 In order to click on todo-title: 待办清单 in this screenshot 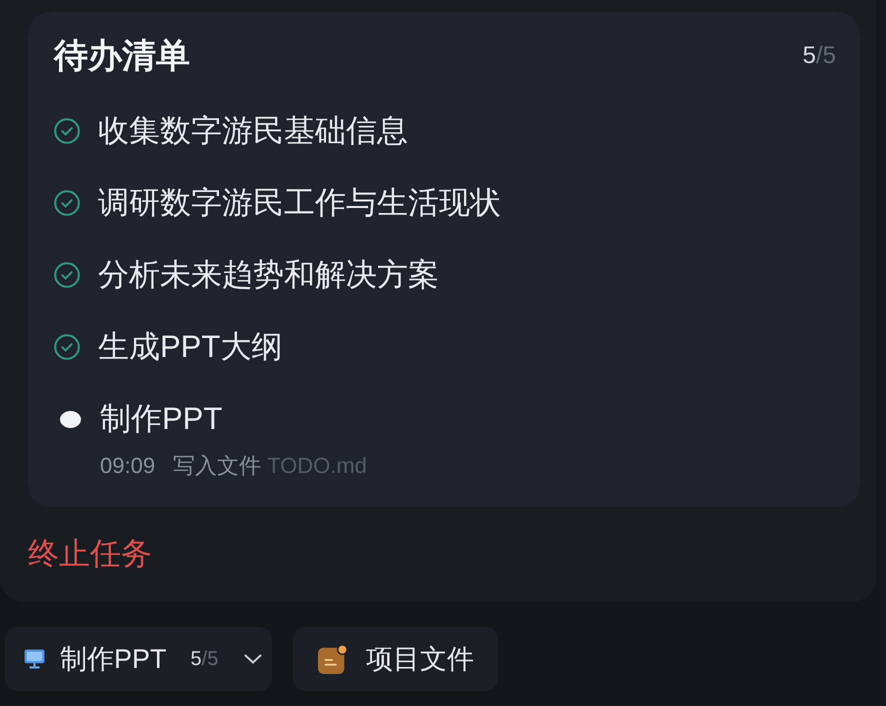, I will do `click(122, 56)`.